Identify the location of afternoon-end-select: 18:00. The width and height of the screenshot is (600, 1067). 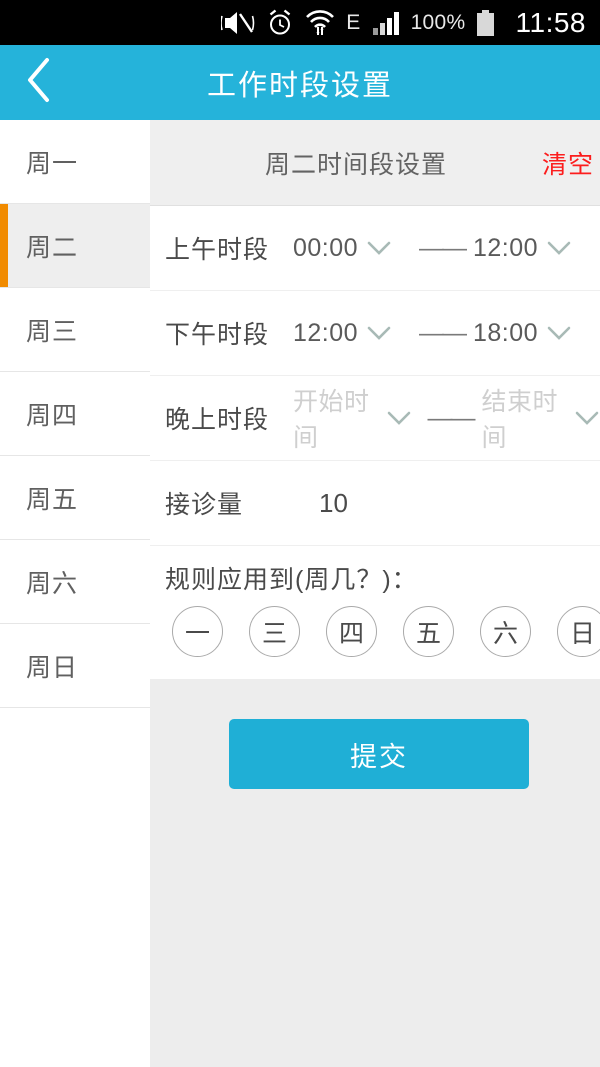
(532, 333).